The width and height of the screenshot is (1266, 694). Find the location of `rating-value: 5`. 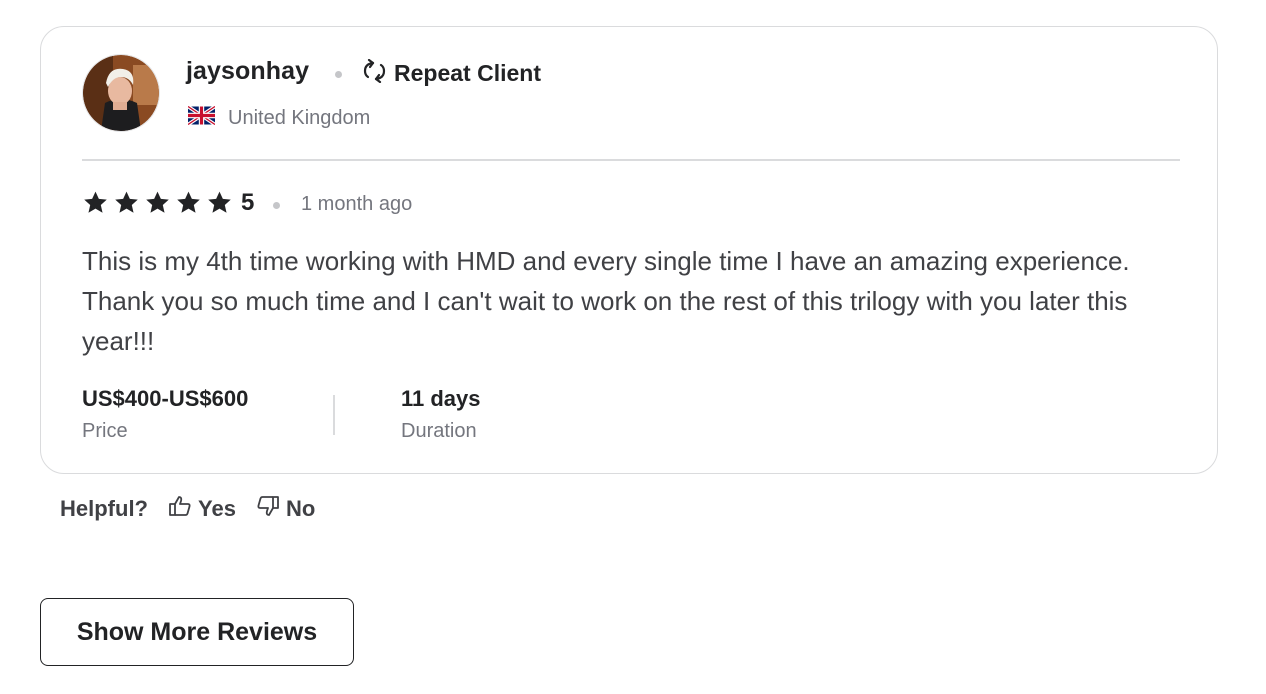

rating-value: 5 is located at coordinates (248, 202).